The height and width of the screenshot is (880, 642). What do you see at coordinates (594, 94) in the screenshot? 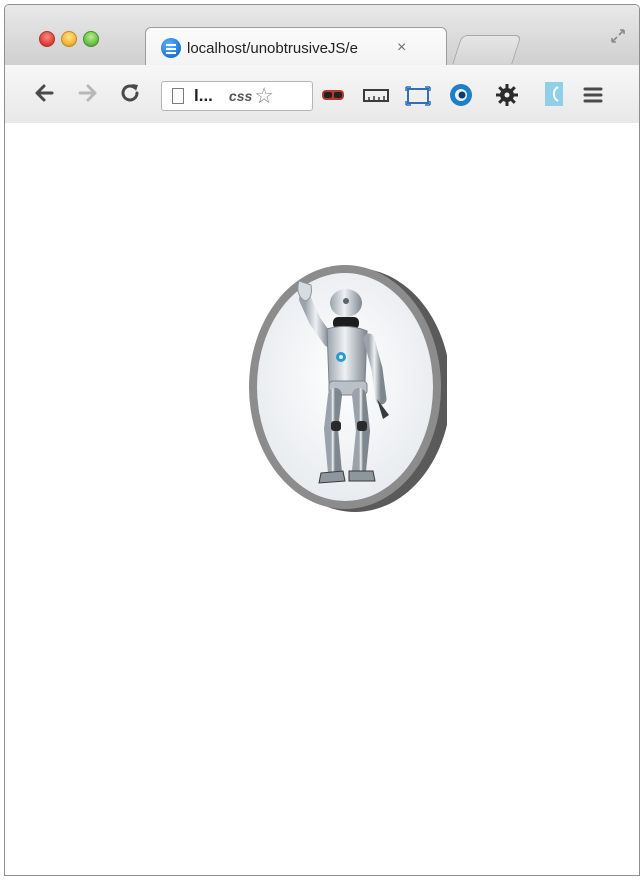
I see `menu-icon` at bounding box center [594, 94].